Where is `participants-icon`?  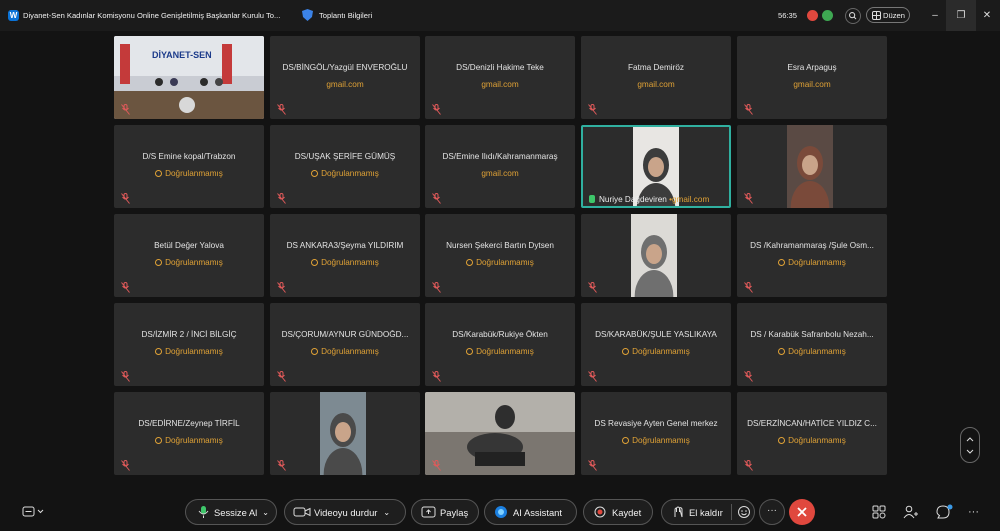 participants-icon is located at coordinates (911, 513).